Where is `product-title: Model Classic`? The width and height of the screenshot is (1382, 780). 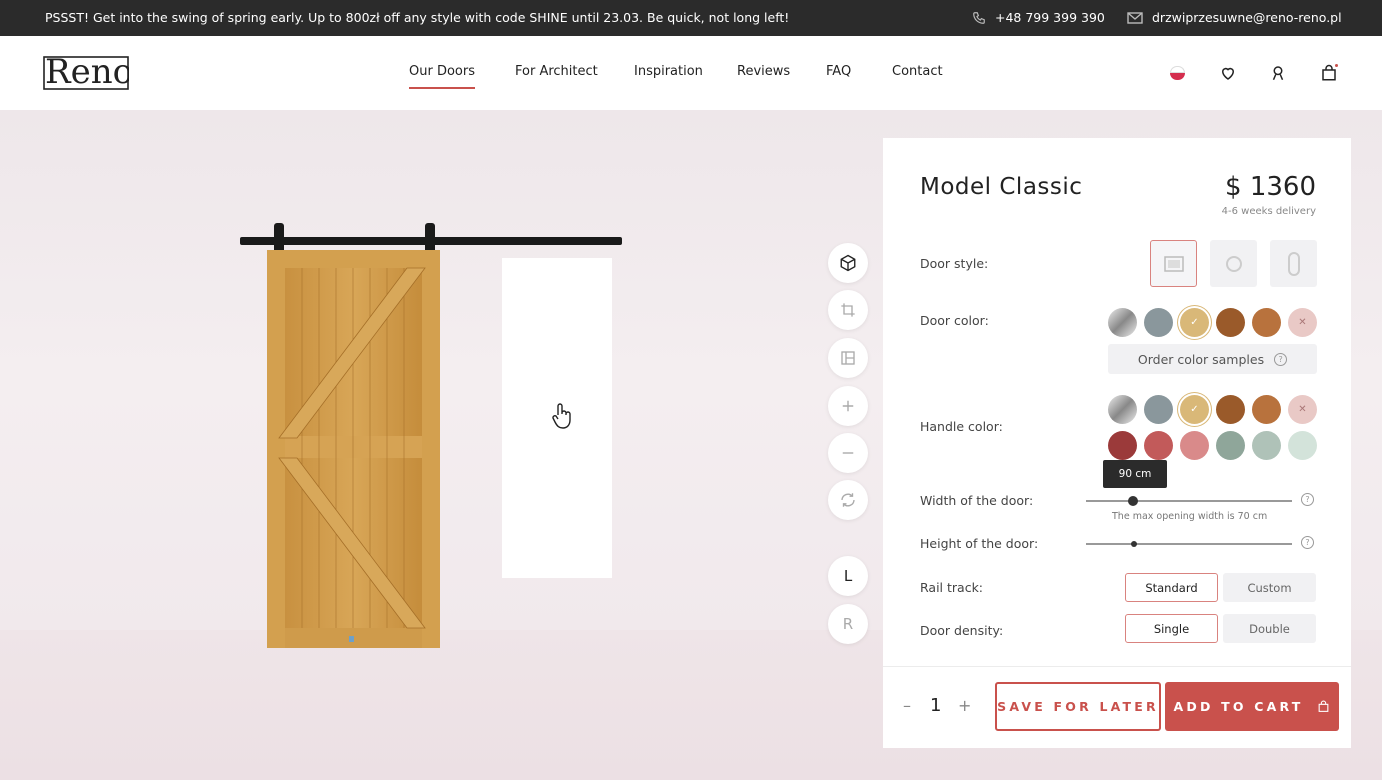
product-title: Model Classic is located at coordinates (1001, 187).